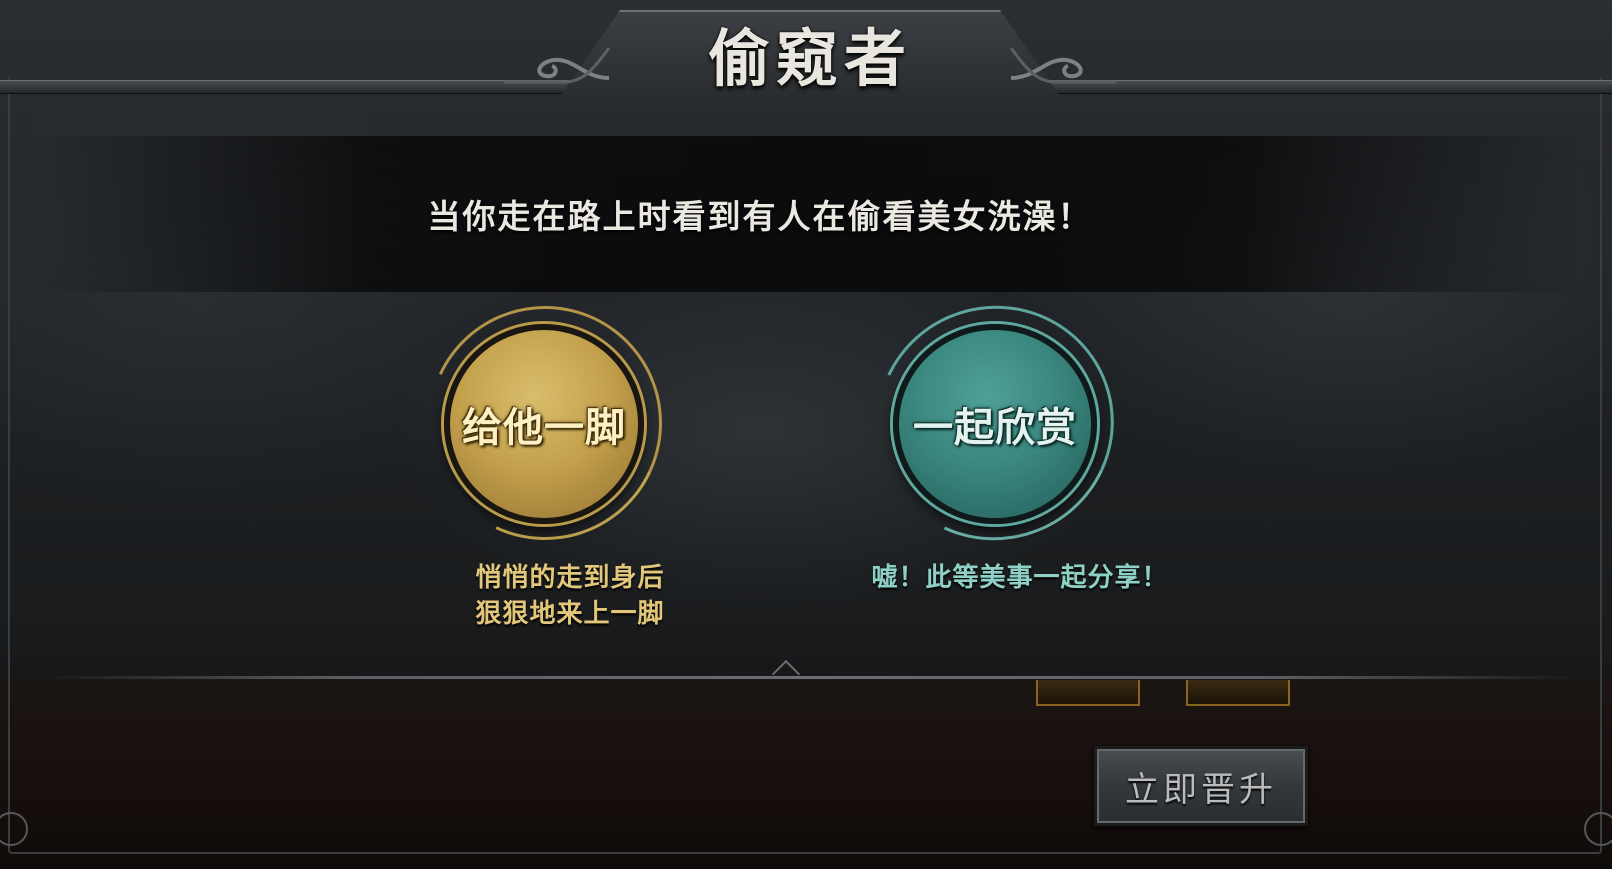  I want to click on choice-kick-button: 给他一脚, so click(544, 424).